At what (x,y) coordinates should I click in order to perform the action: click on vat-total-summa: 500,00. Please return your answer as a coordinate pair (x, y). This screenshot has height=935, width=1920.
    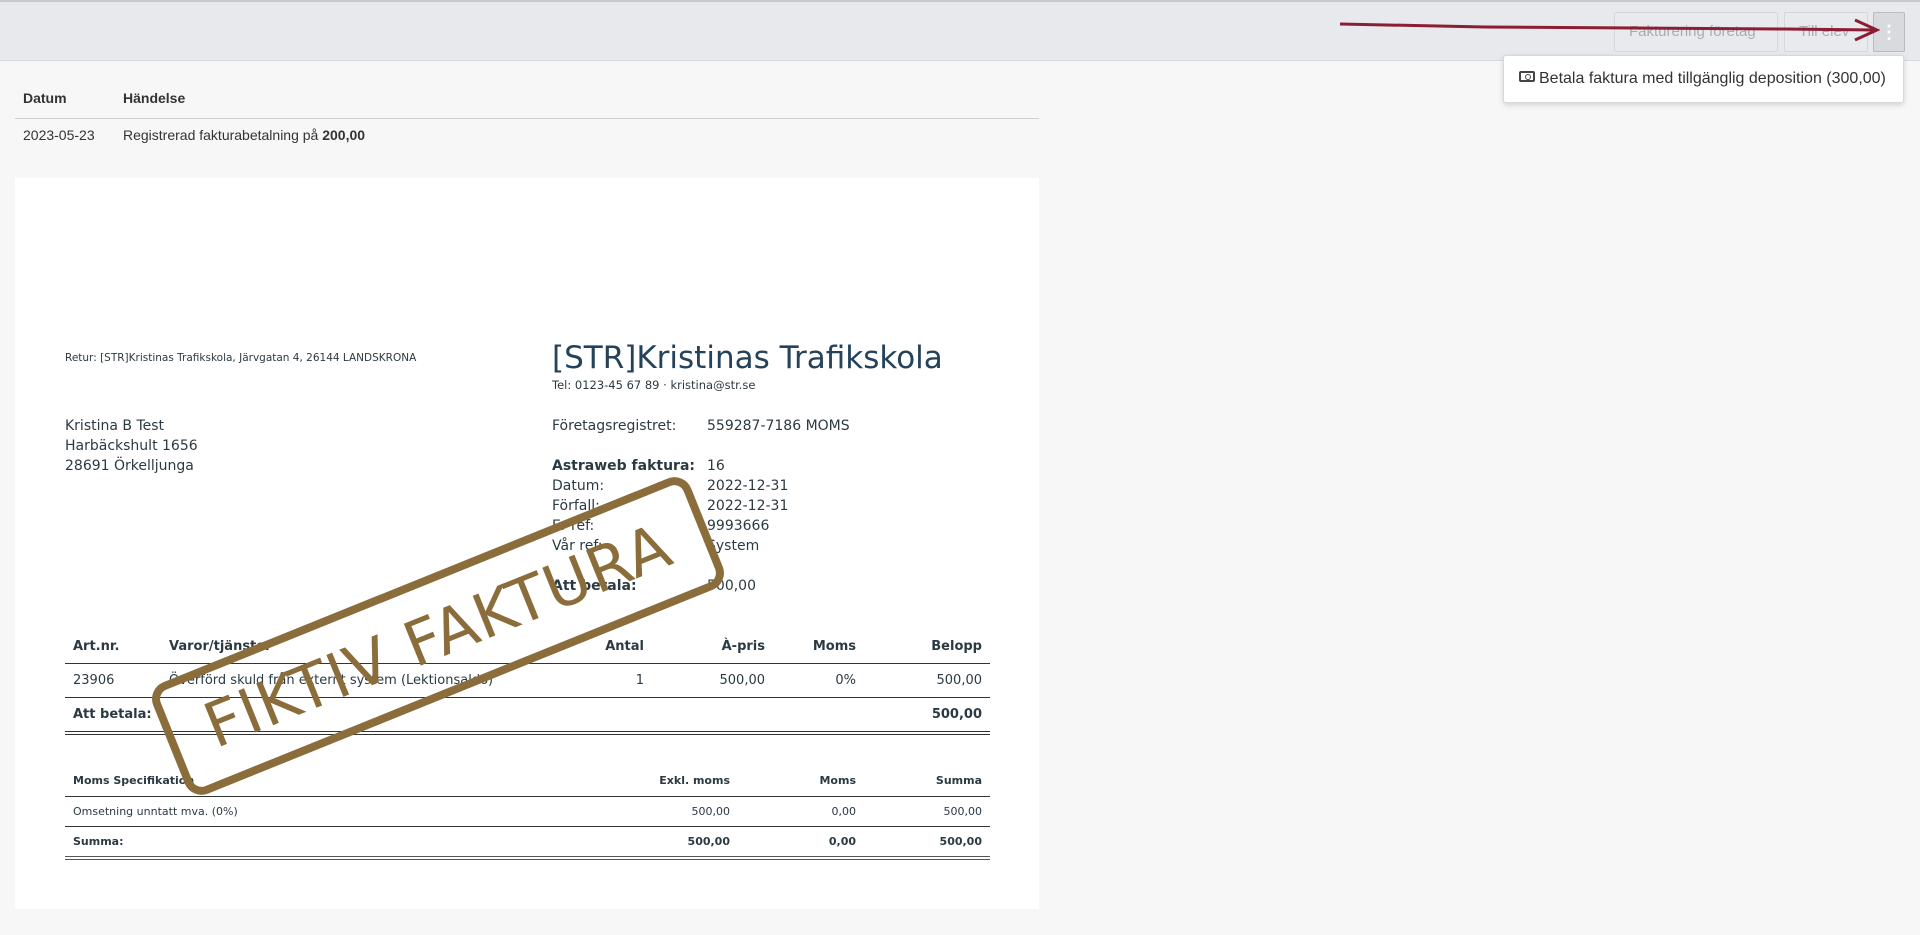
    Looking at the image, I should click on (927, 843).